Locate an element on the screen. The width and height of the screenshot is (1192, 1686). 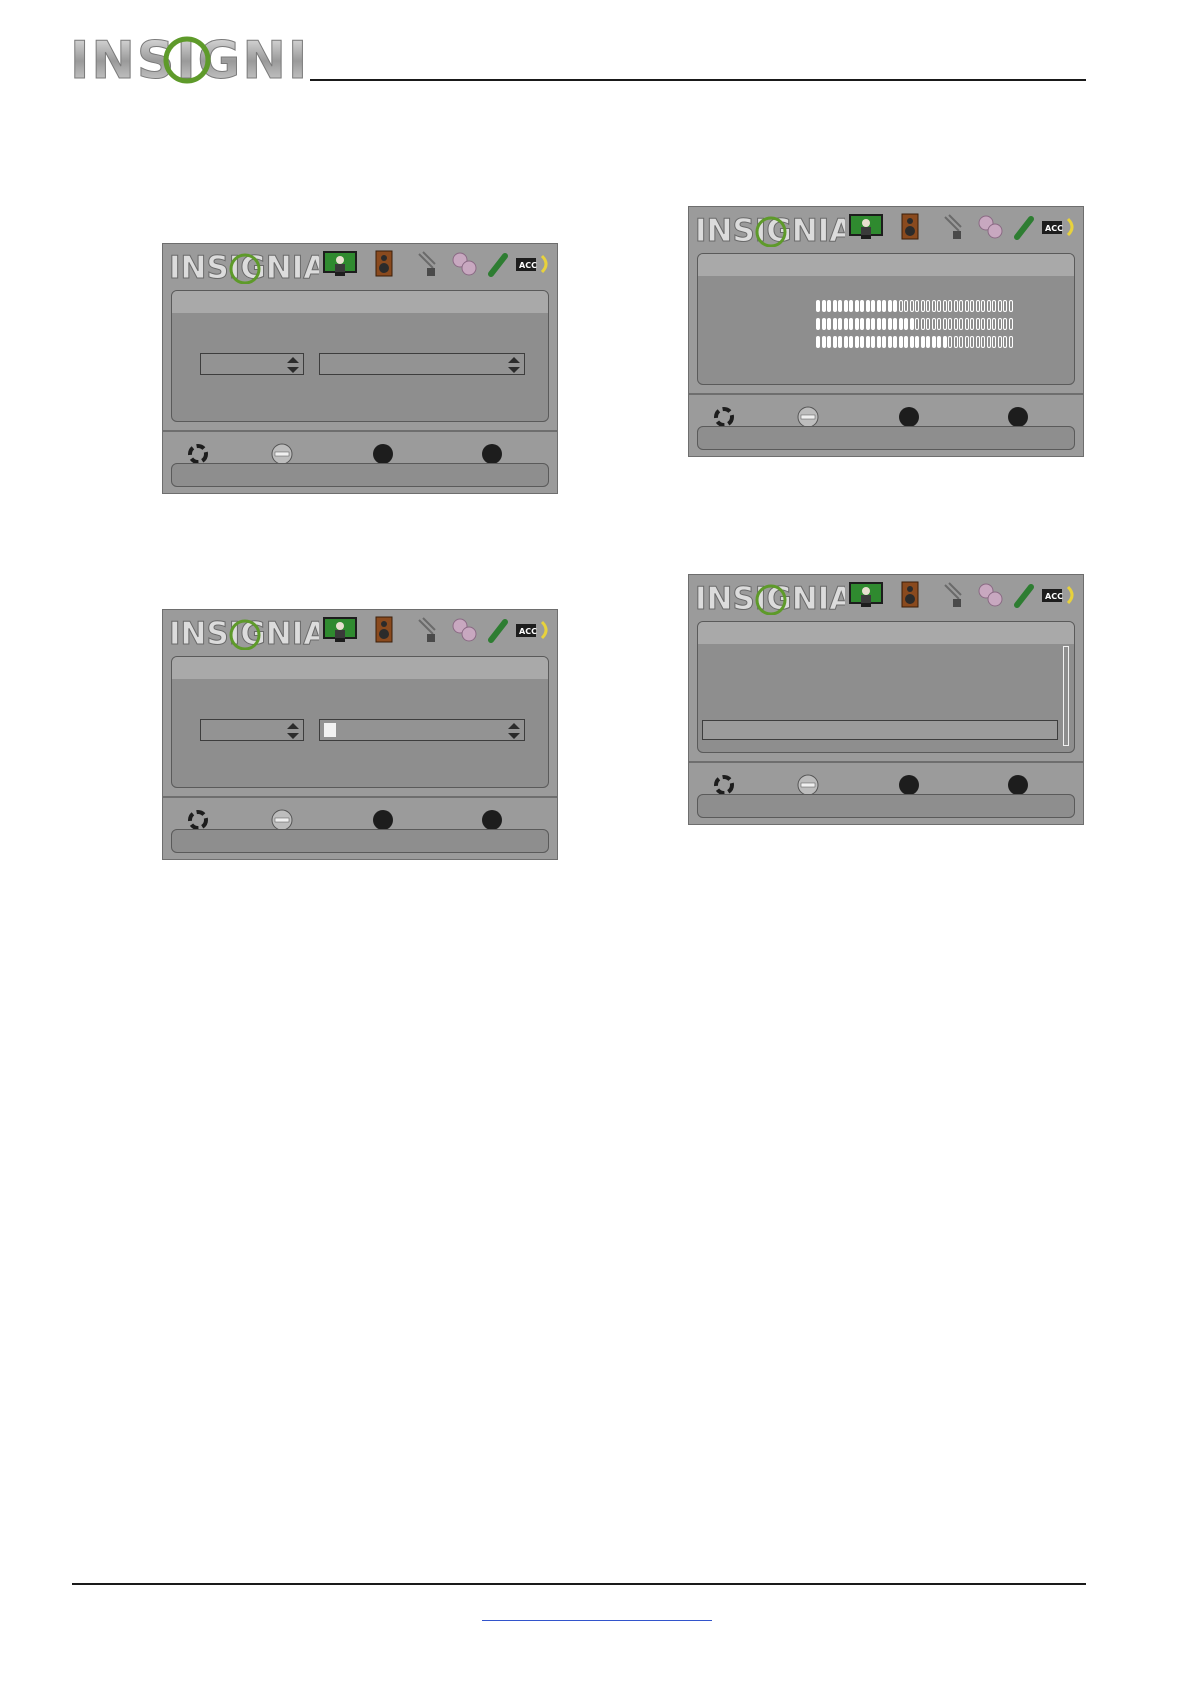
exit-icon is located at coordinates (492, 454).